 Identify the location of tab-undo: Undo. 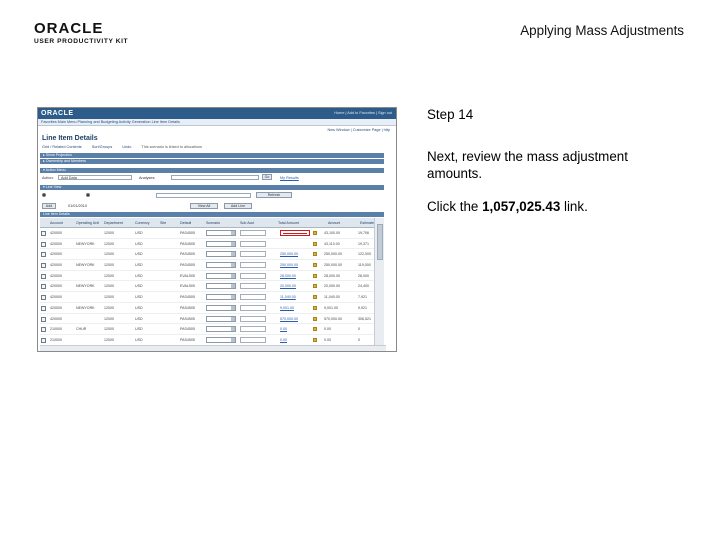
(126, 147).